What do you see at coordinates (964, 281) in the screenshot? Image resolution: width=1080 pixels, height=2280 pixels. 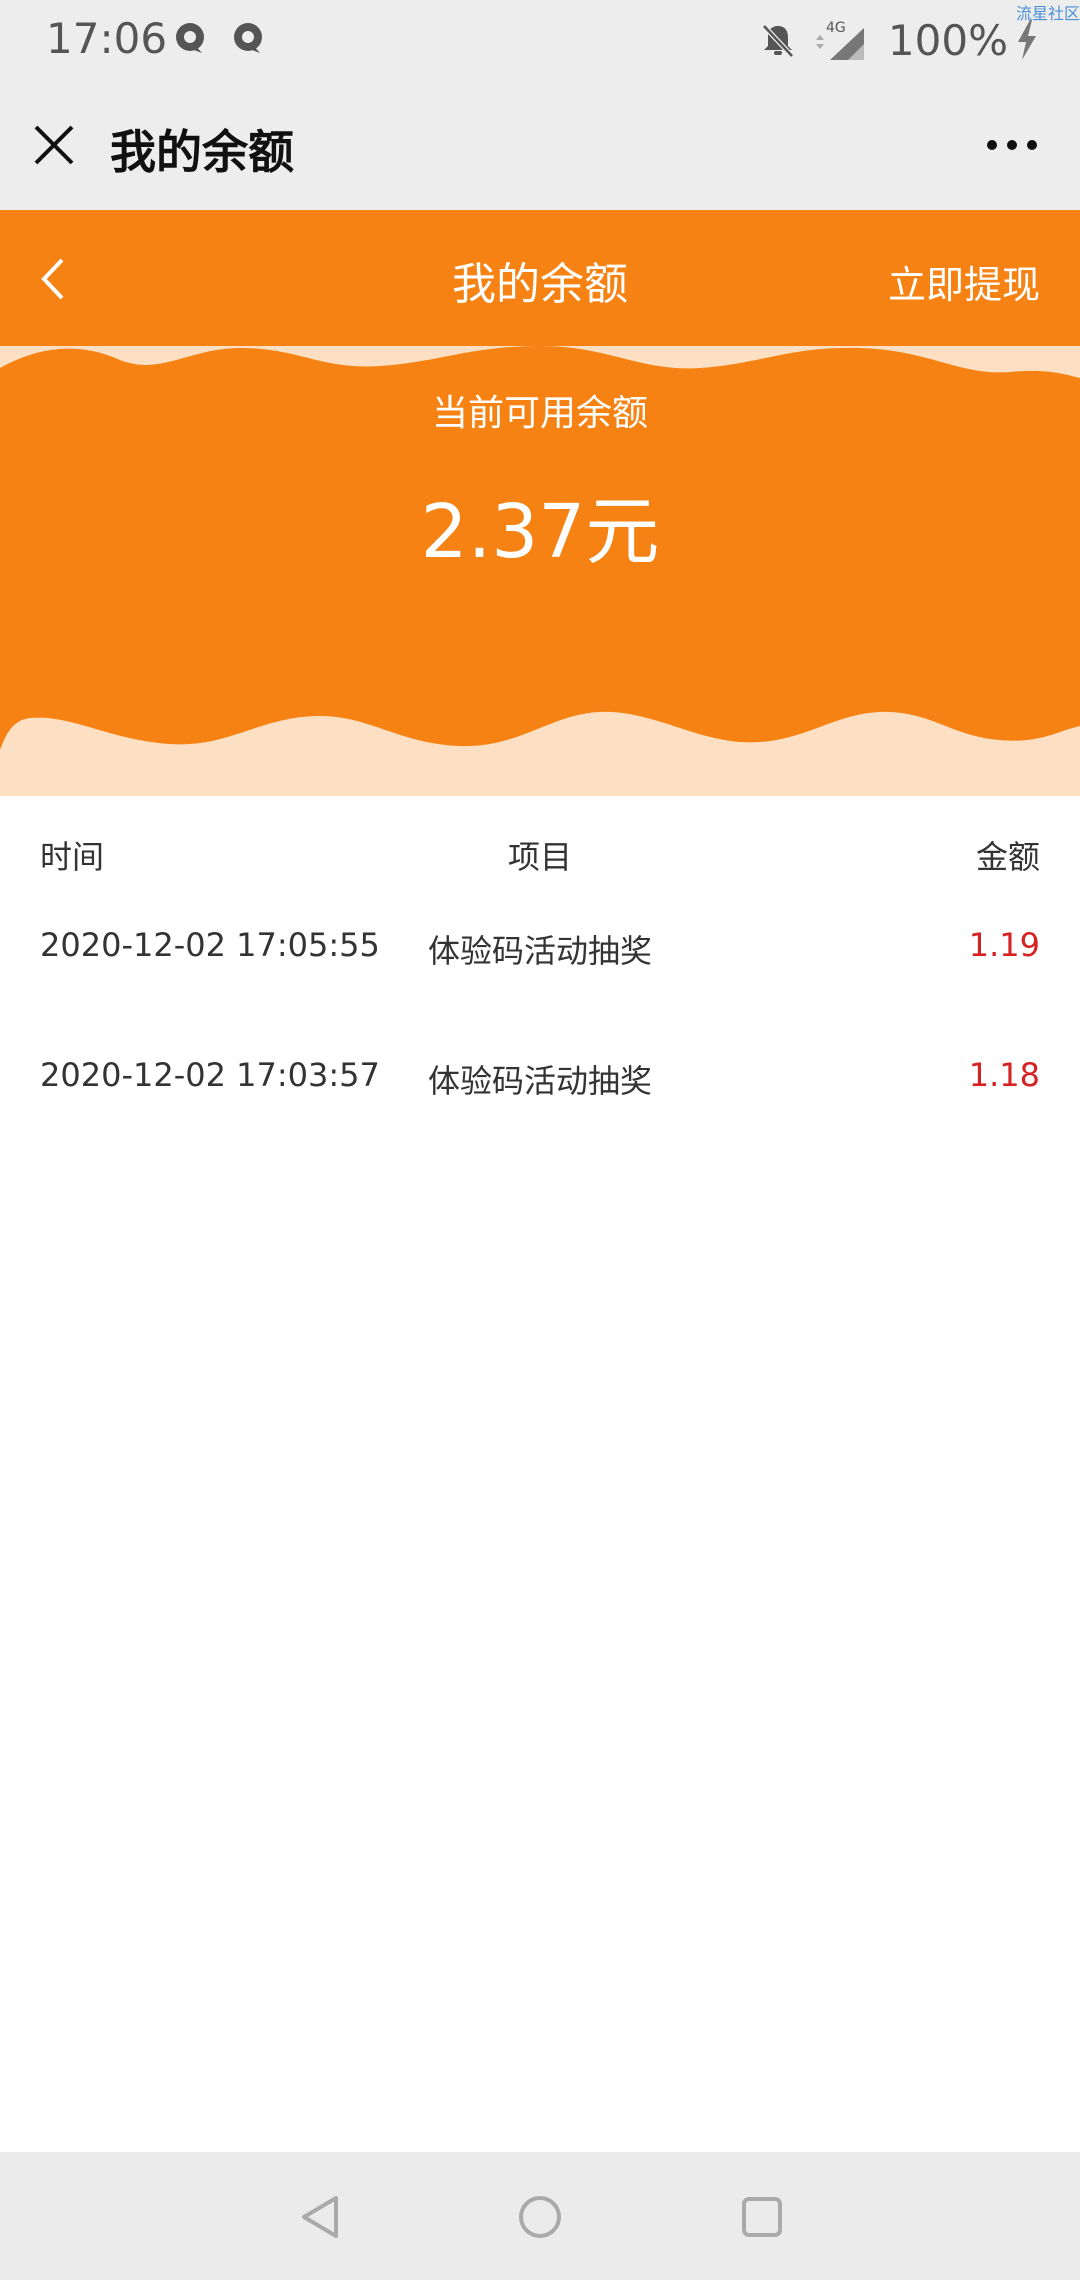 I see `withdraw-button: 立即提现` at bounding box center [964, 281].